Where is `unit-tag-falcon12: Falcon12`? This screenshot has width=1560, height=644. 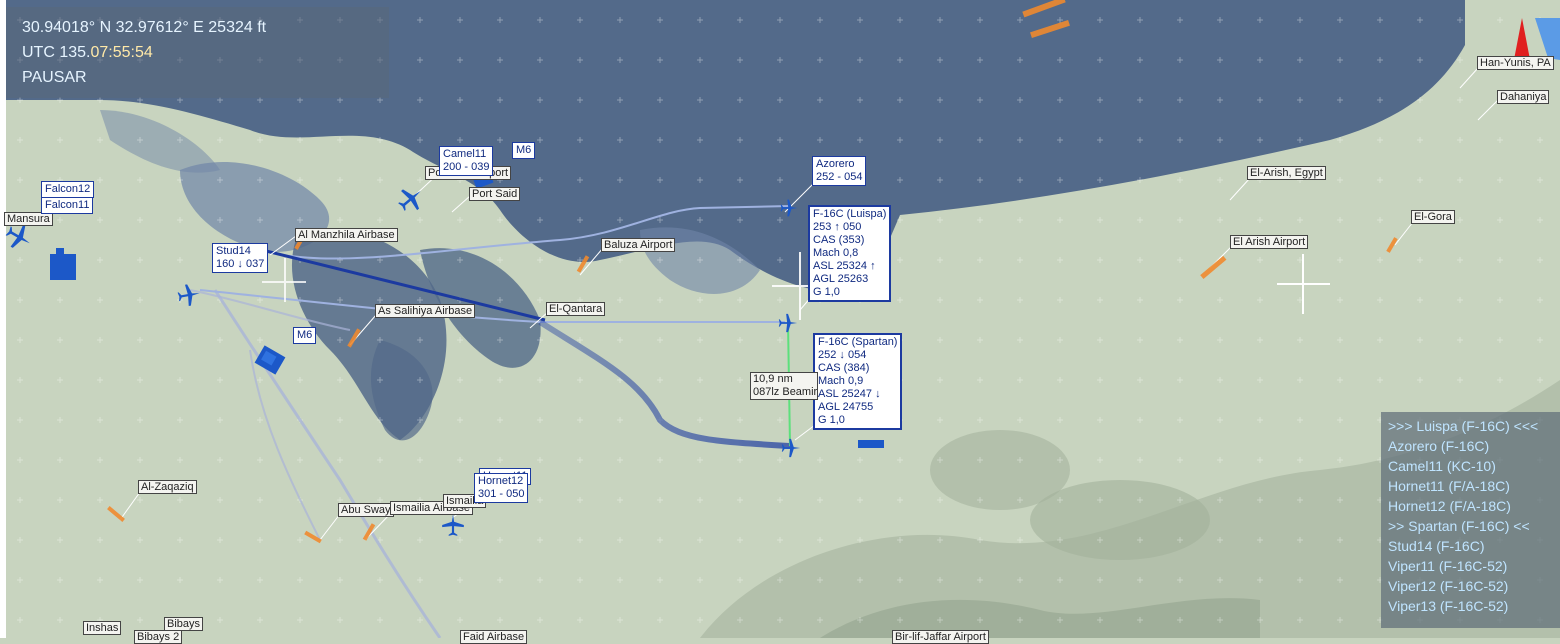
unit-tag-falcon12: Falcon12 is located at coordinates (68, 189).